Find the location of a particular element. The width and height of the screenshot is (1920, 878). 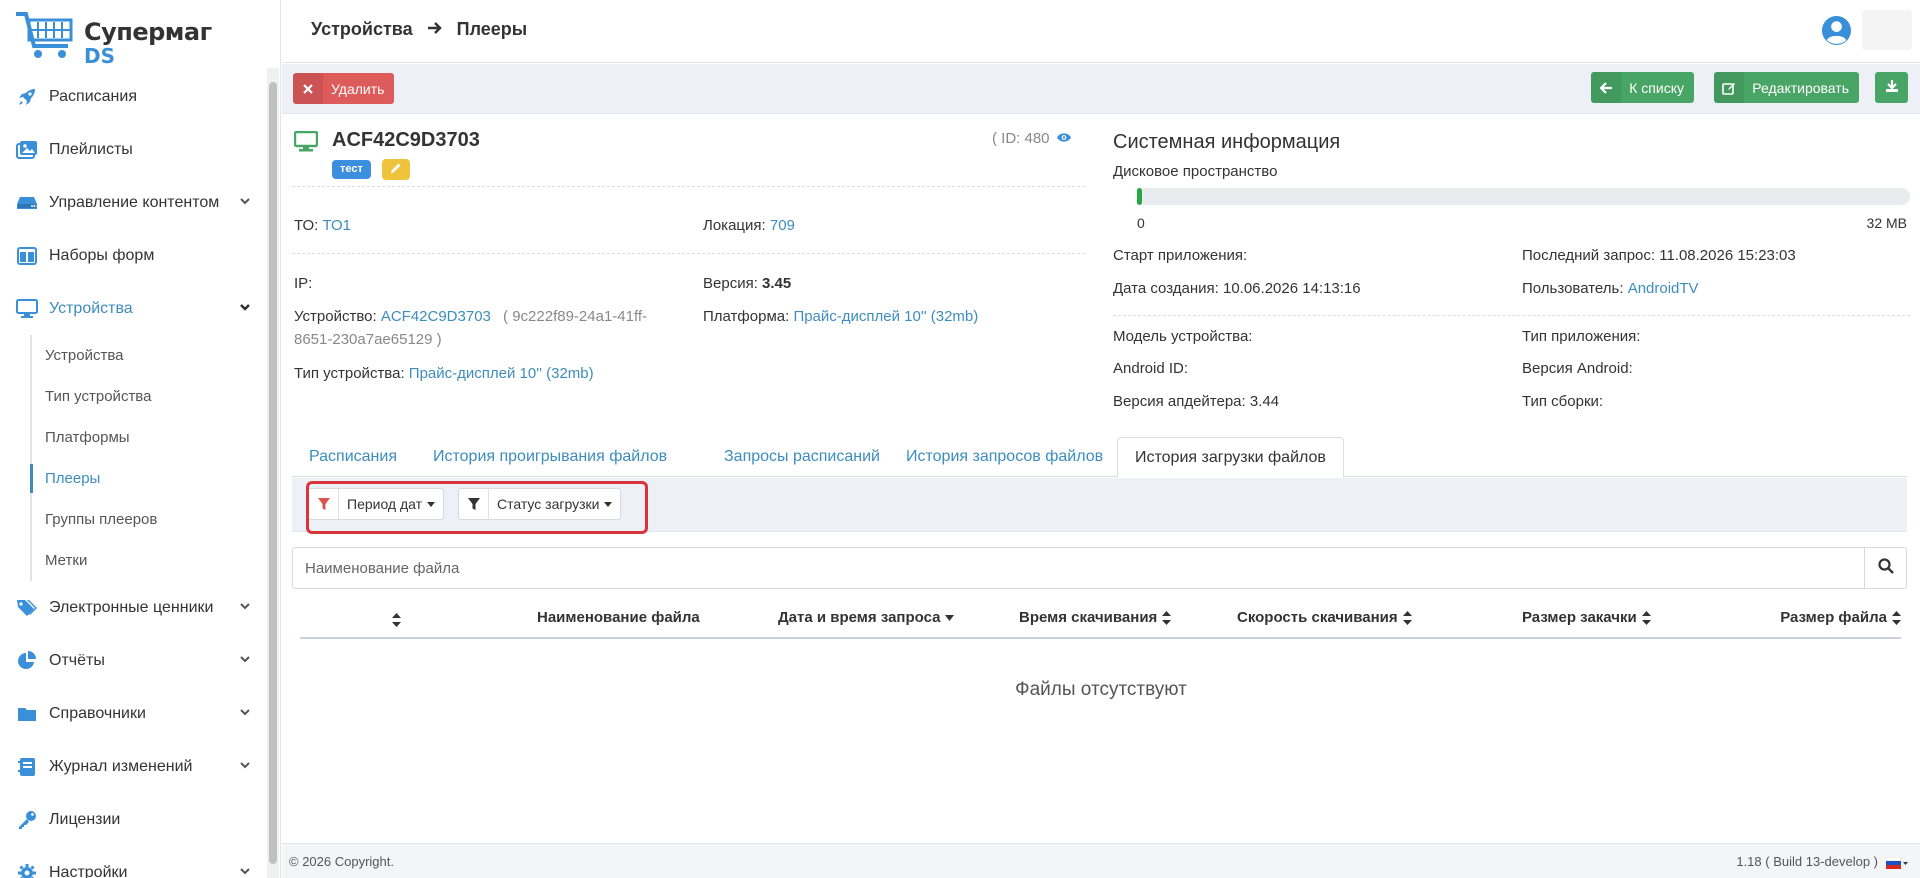

search-box is located at coordinates (1099, 568).